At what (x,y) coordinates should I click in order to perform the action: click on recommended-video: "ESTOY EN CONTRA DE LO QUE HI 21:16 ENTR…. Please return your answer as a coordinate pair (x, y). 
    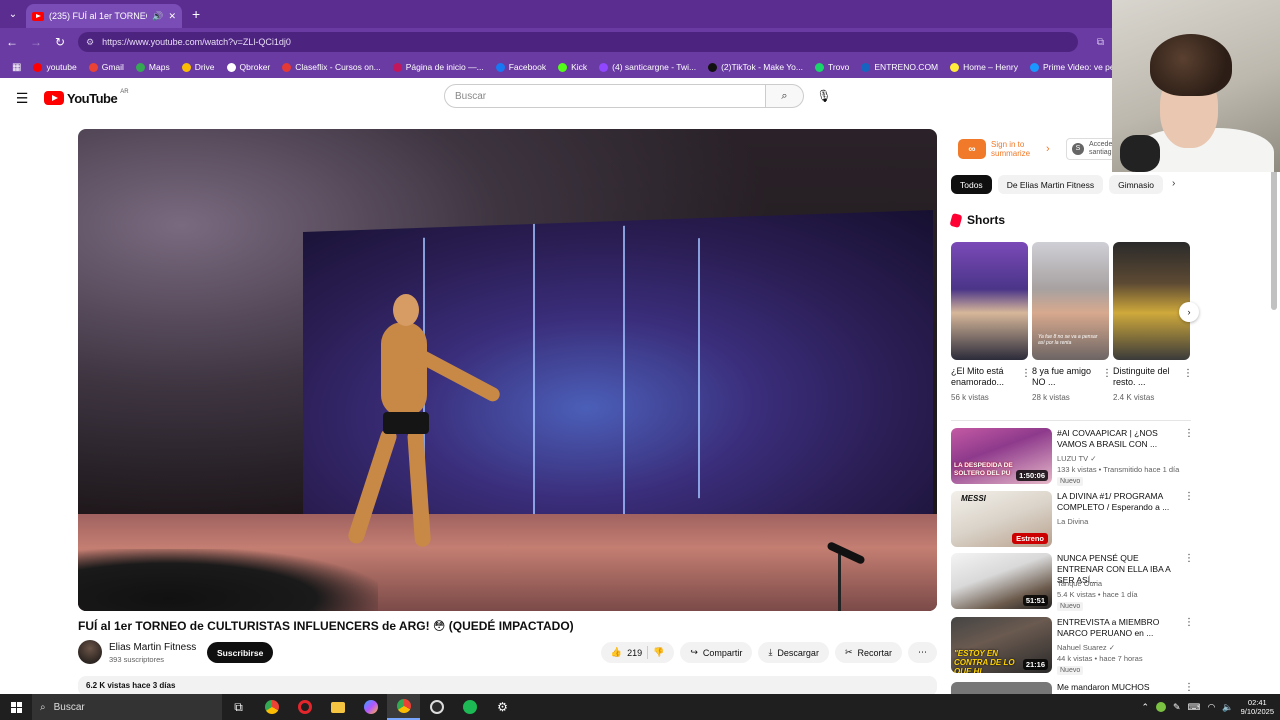
    Looking at the image, I should click on (1072, 646).